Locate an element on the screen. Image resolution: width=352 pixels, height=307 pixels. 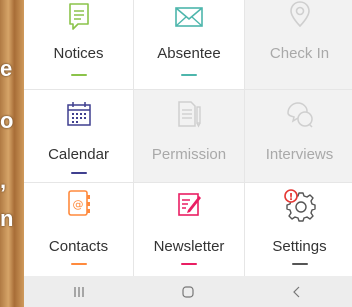
tile-interviews: Interviews is located at coordinates (298, 136).